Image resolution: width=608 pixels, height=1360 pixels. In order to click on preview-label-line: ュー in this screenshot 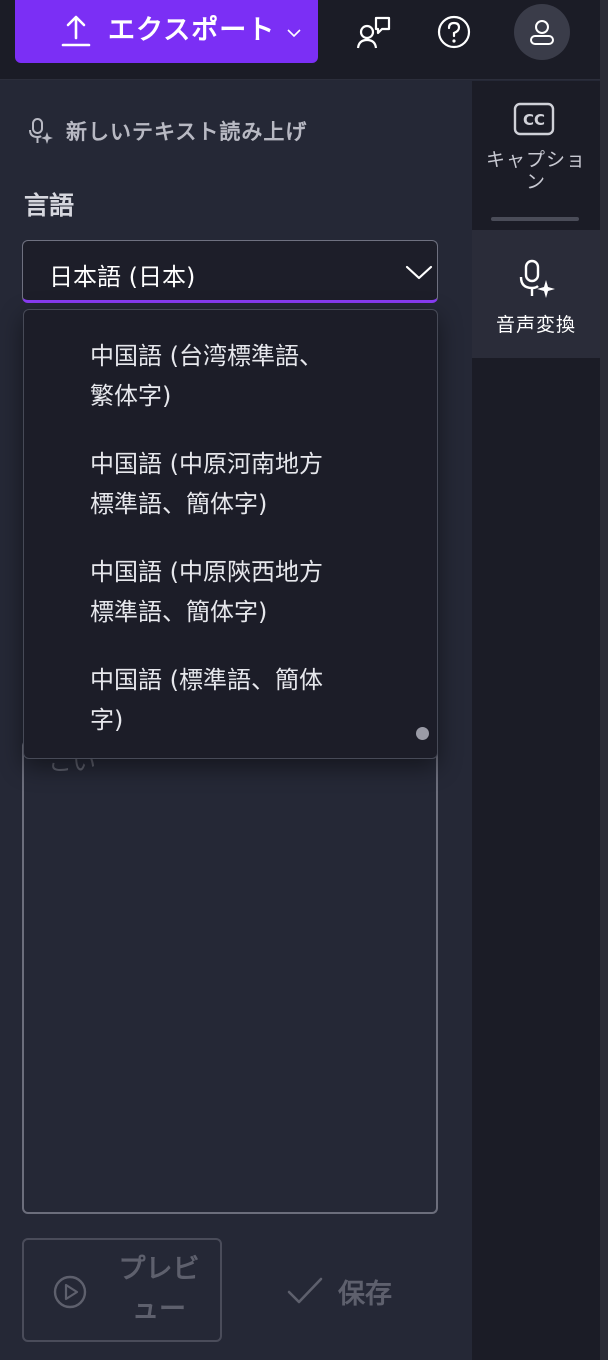, I will do `click(159, 1309)`.